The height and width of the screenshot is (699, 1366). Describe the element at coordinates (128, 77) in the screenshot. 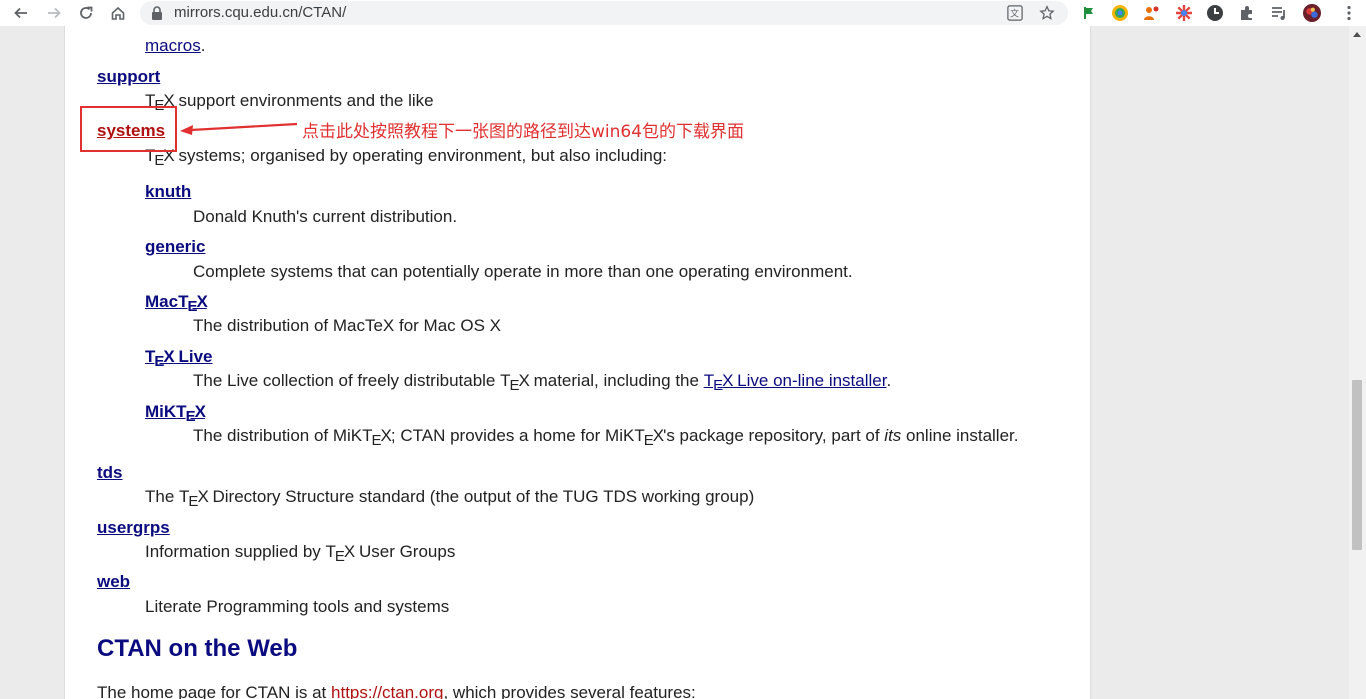

I see `entry-link-support: support` at that location.